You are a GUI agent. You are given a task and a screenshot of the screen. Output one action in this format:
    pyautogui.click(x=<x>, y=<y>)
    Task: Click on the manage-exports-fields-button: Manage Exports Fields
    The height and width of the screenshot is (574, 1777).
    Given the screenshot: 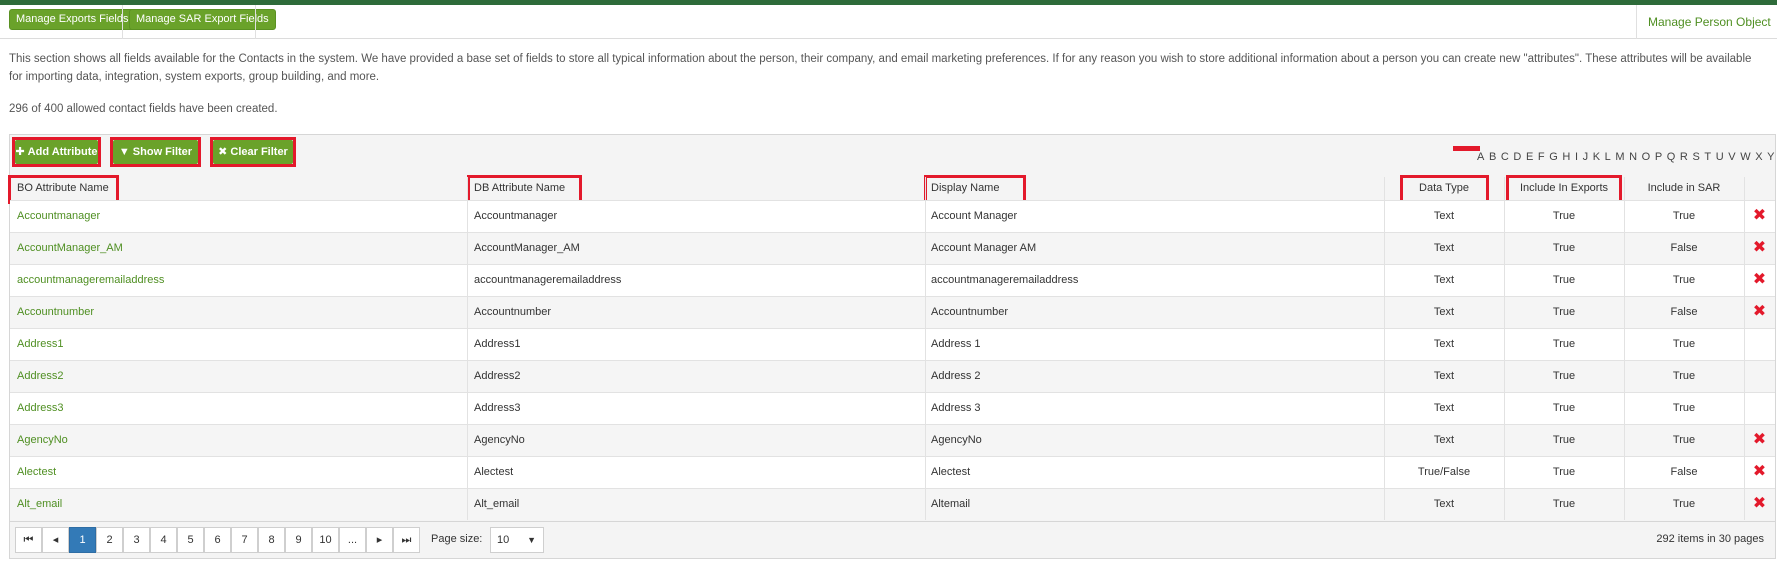 What is the action you would take?
    pyautogui.click(x=72, y=19)
    